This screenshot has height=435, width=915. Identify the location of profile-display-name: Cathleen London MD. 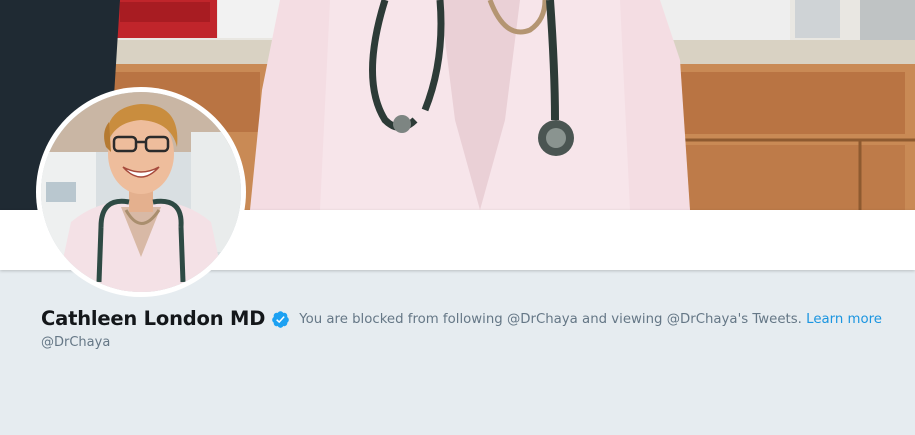
(153, 318).